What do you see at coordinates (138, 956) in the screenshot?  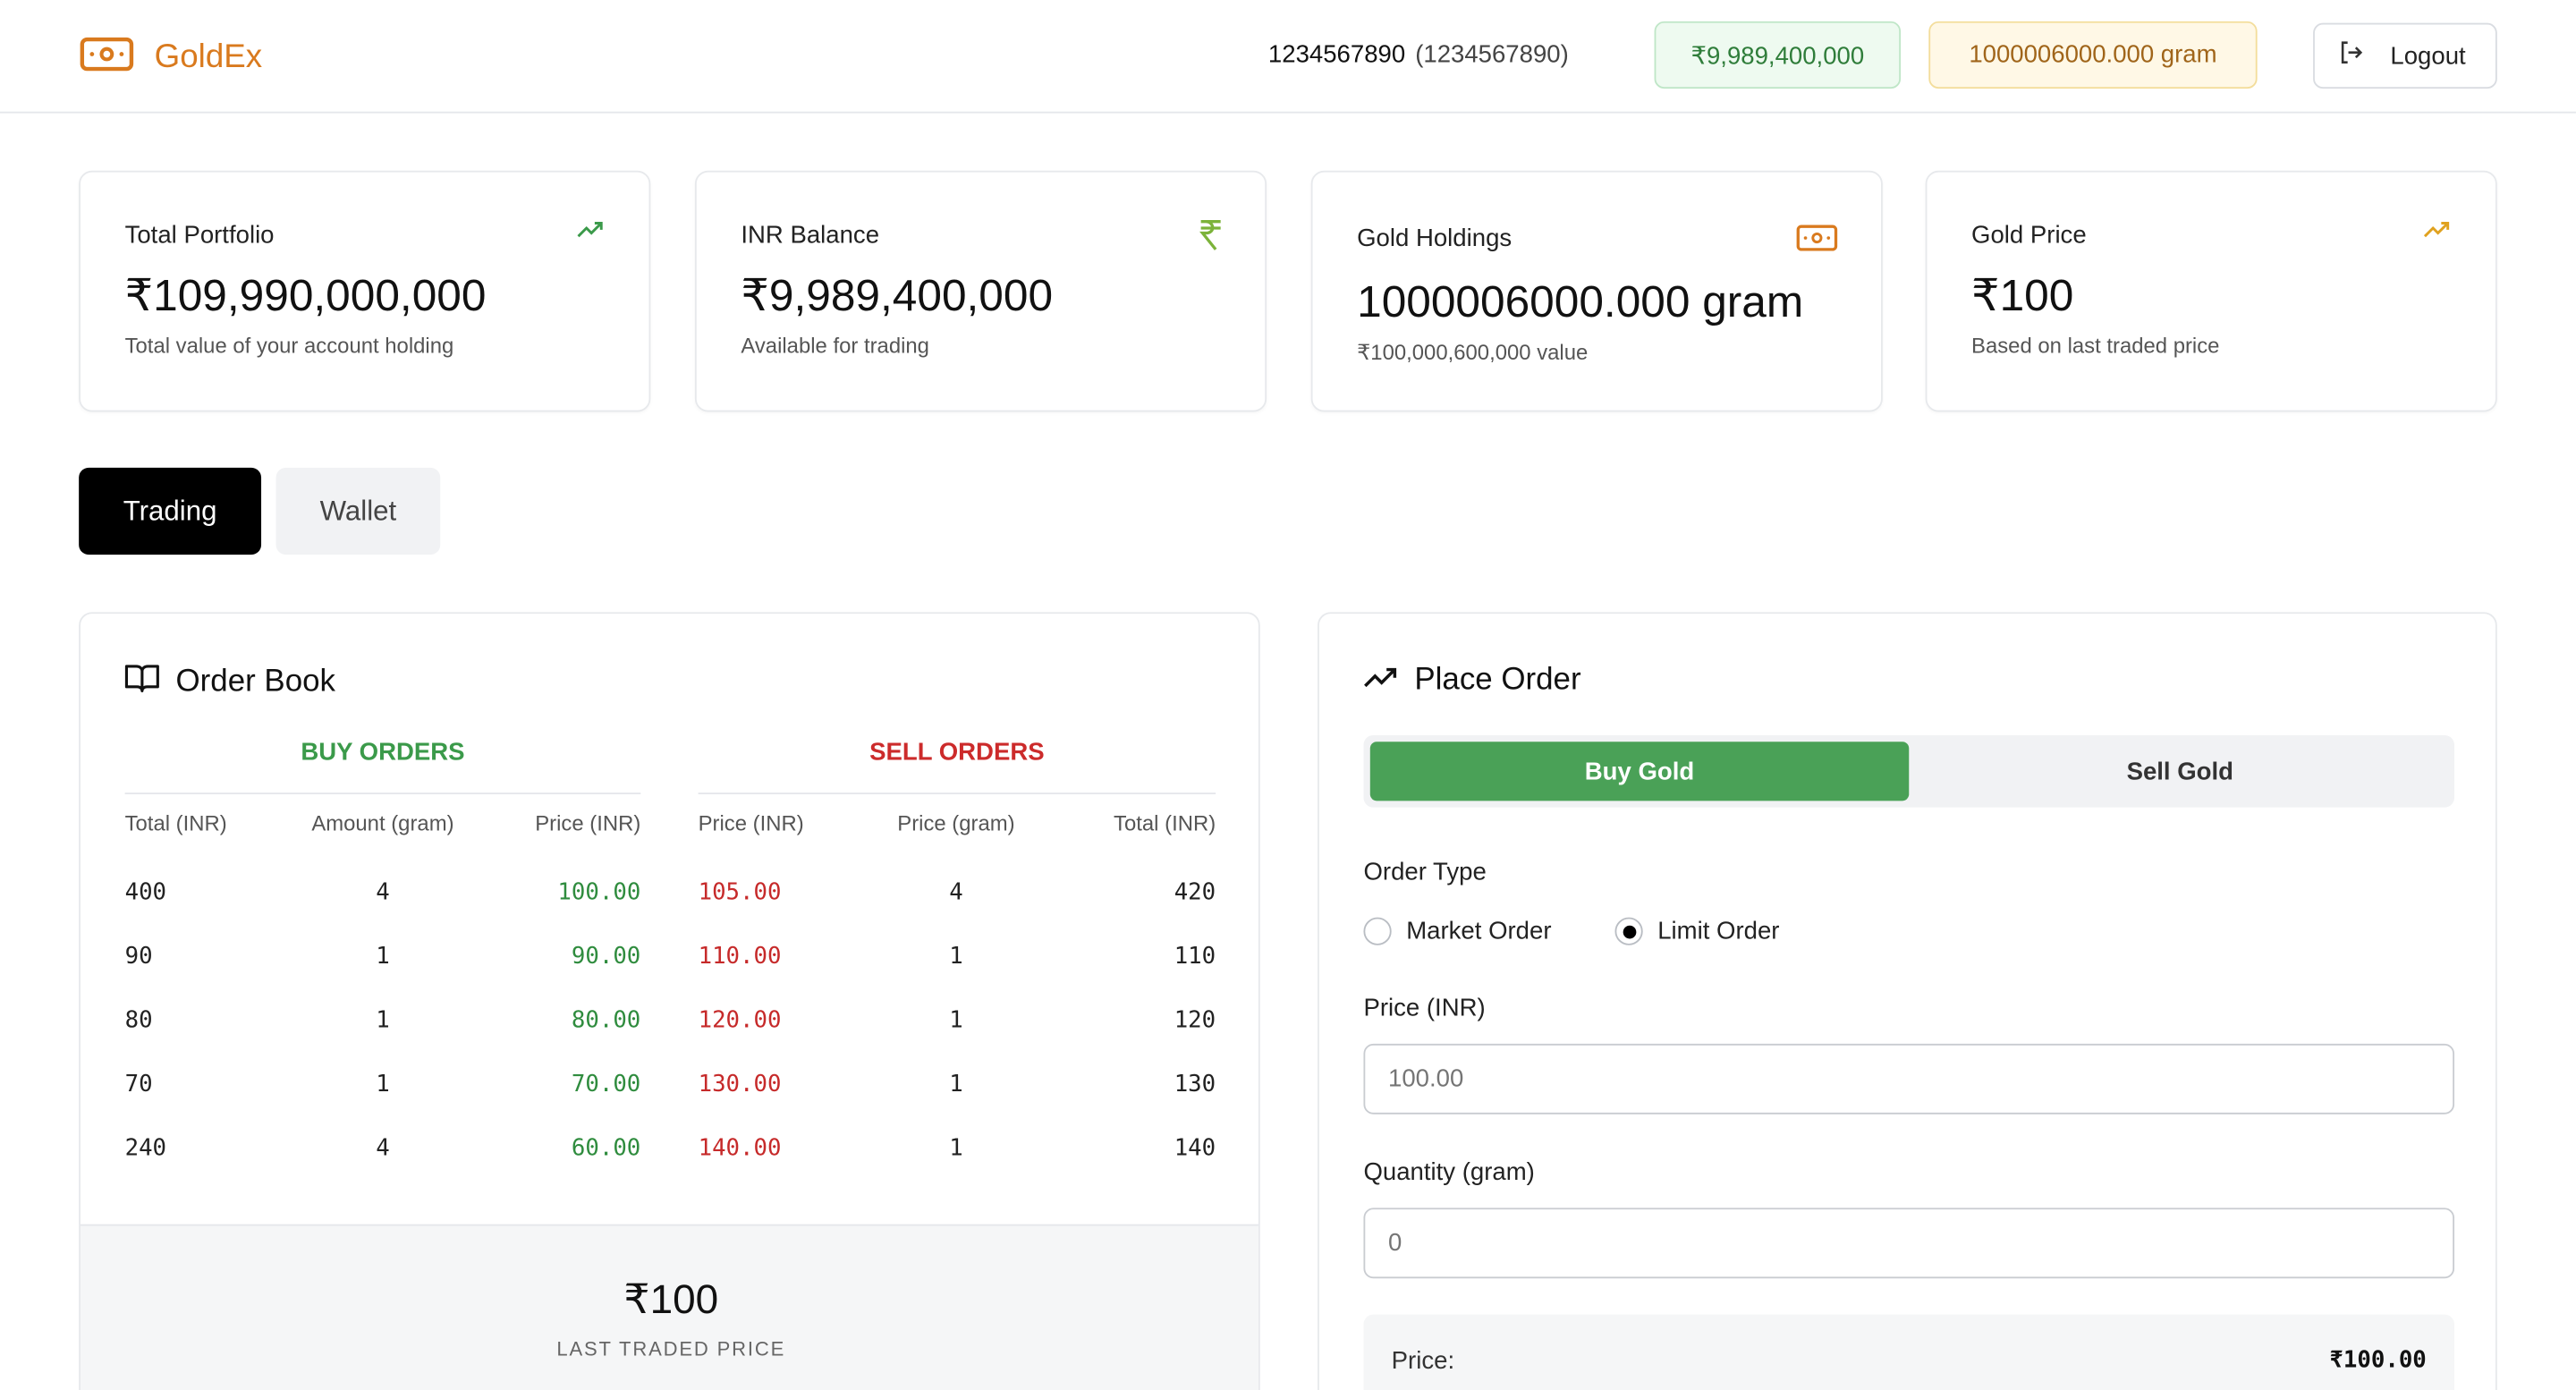 I see `buy-total: 90` at bounding box center [138, 956].